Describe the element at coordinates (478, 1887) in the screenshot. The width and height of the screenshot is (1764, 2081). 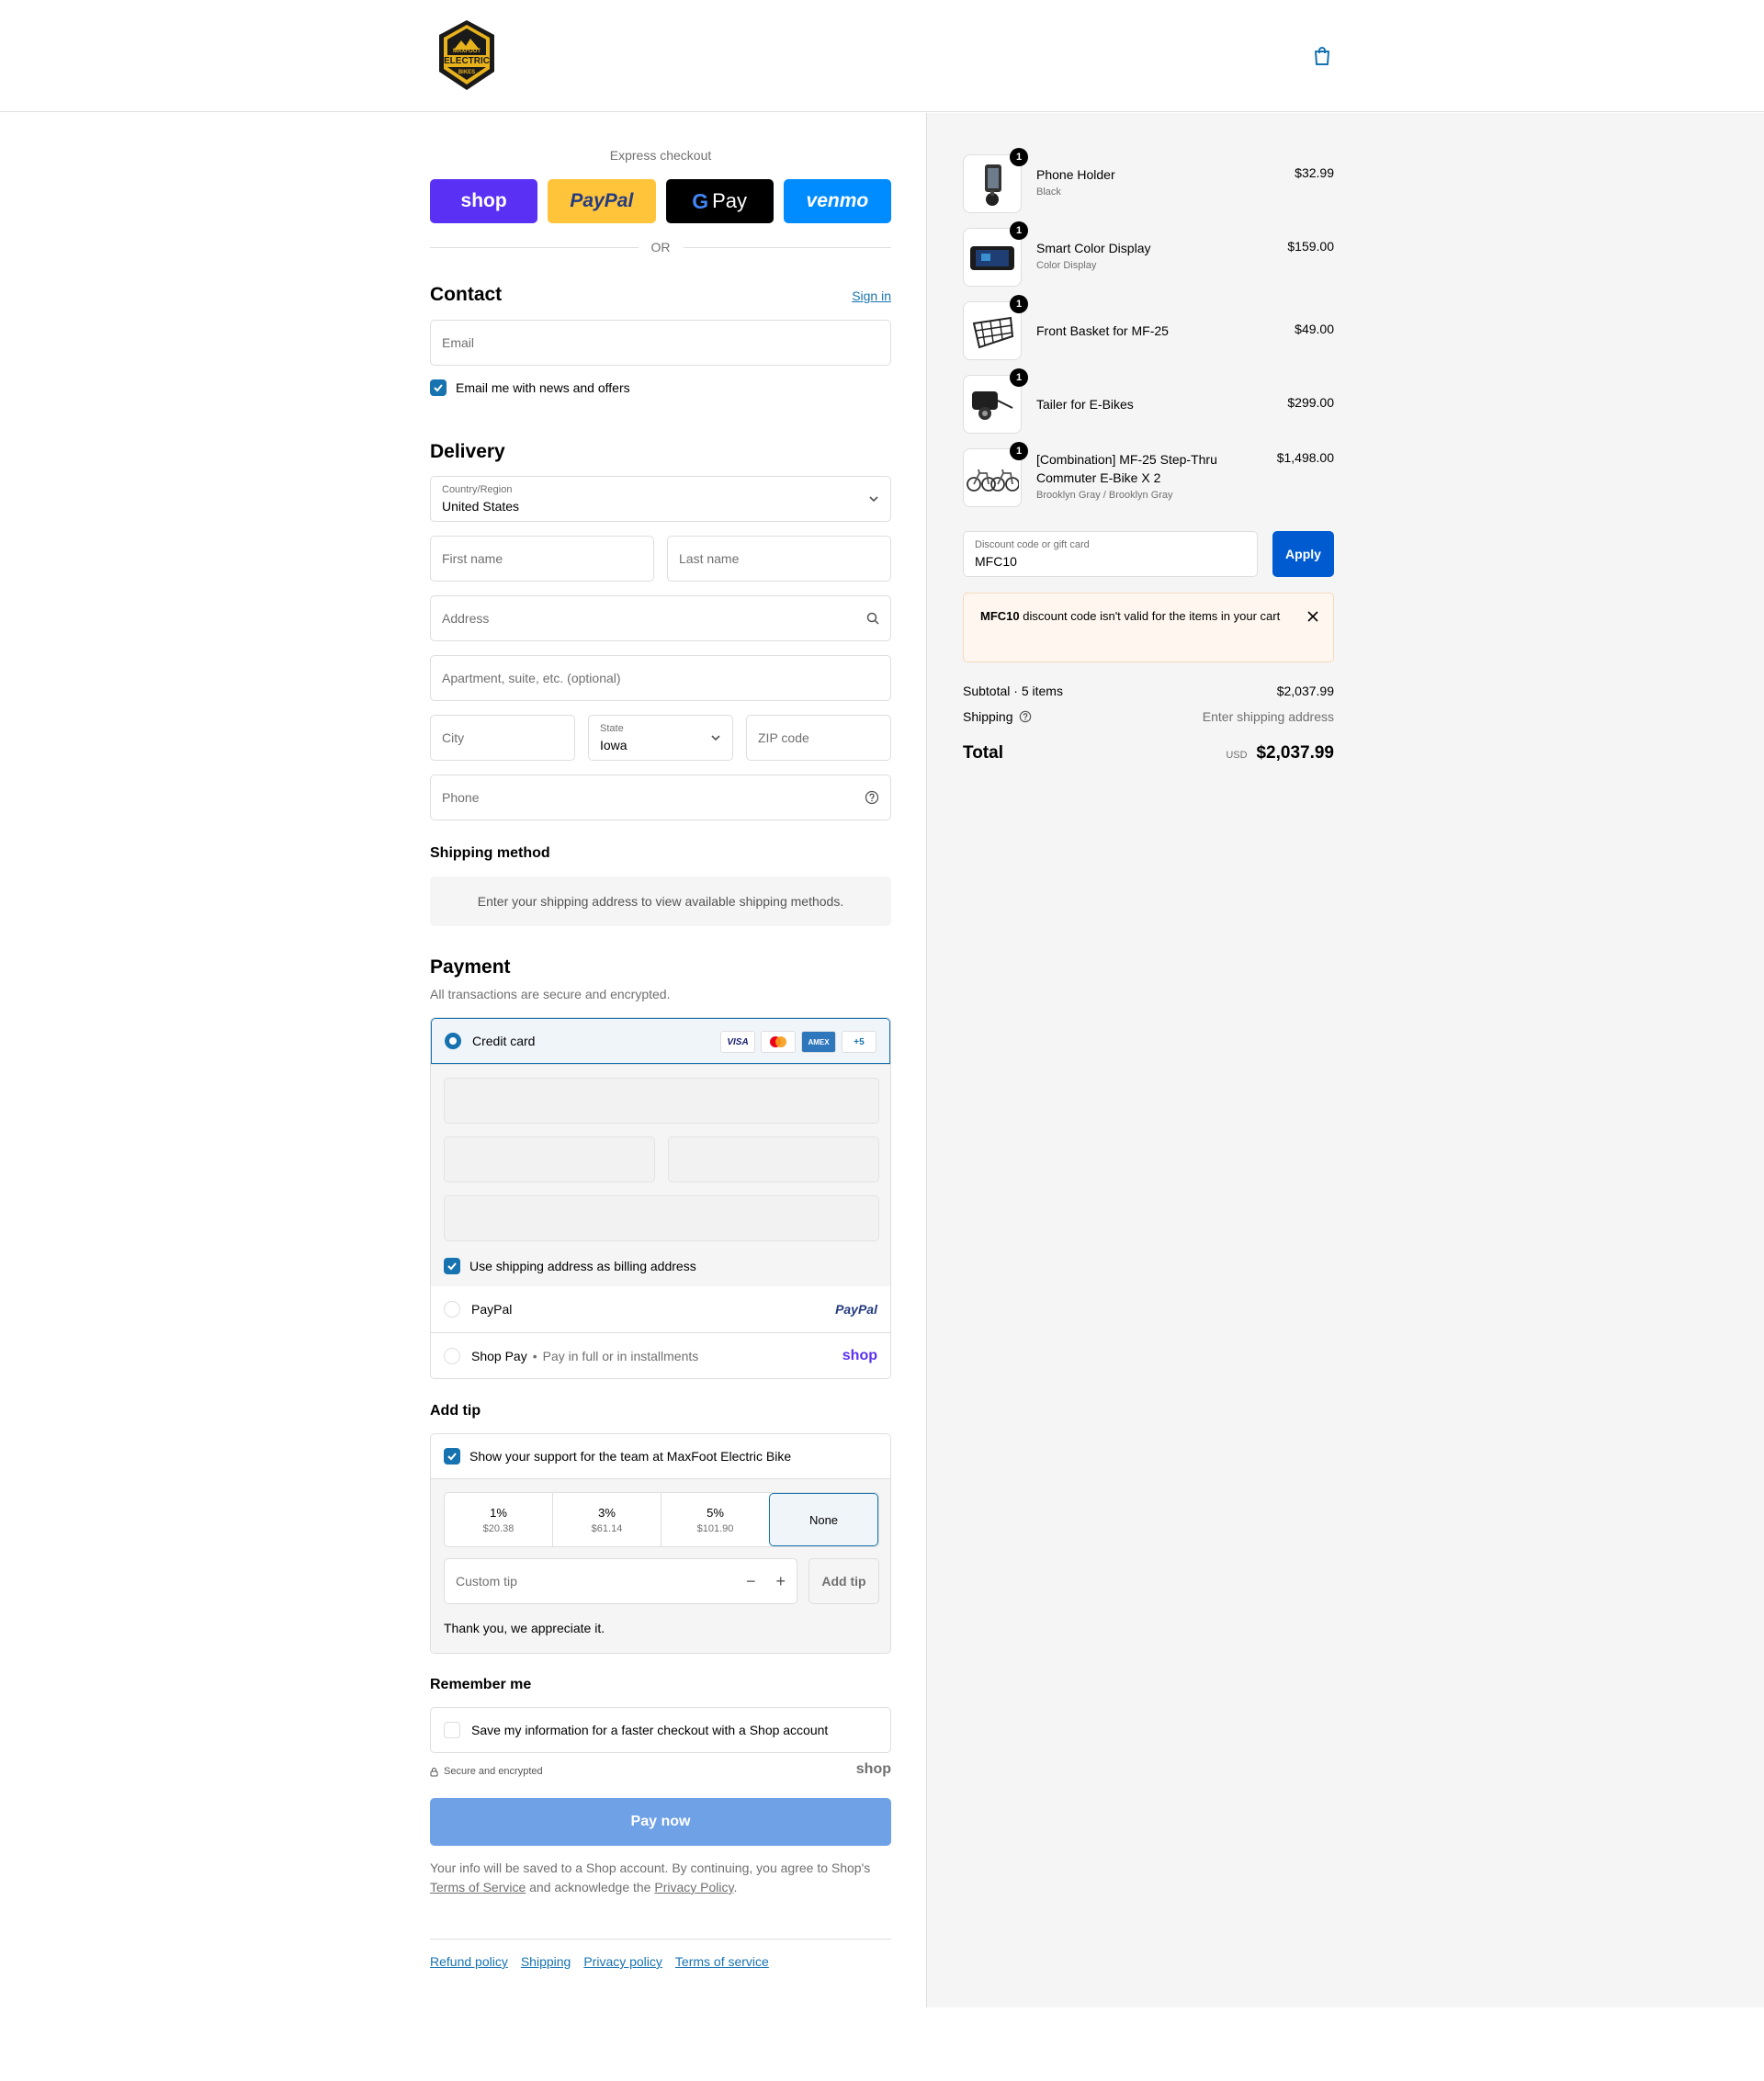
I see `terms-of-service-link: Terms of Service` at that location.